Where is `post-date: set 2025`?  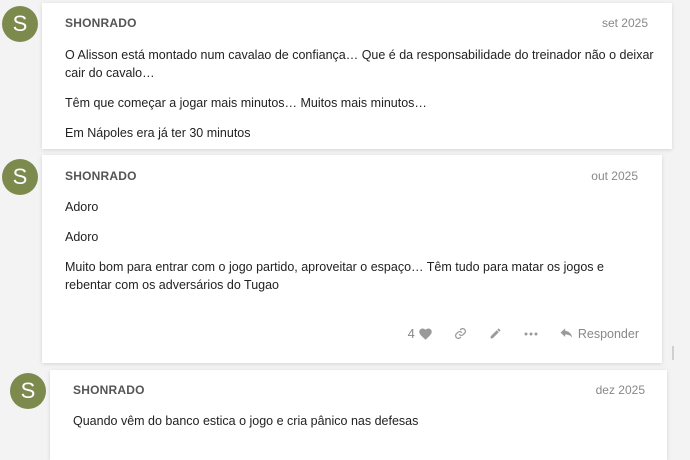
post-date: set 2025 is located at coordinates (625, 23).